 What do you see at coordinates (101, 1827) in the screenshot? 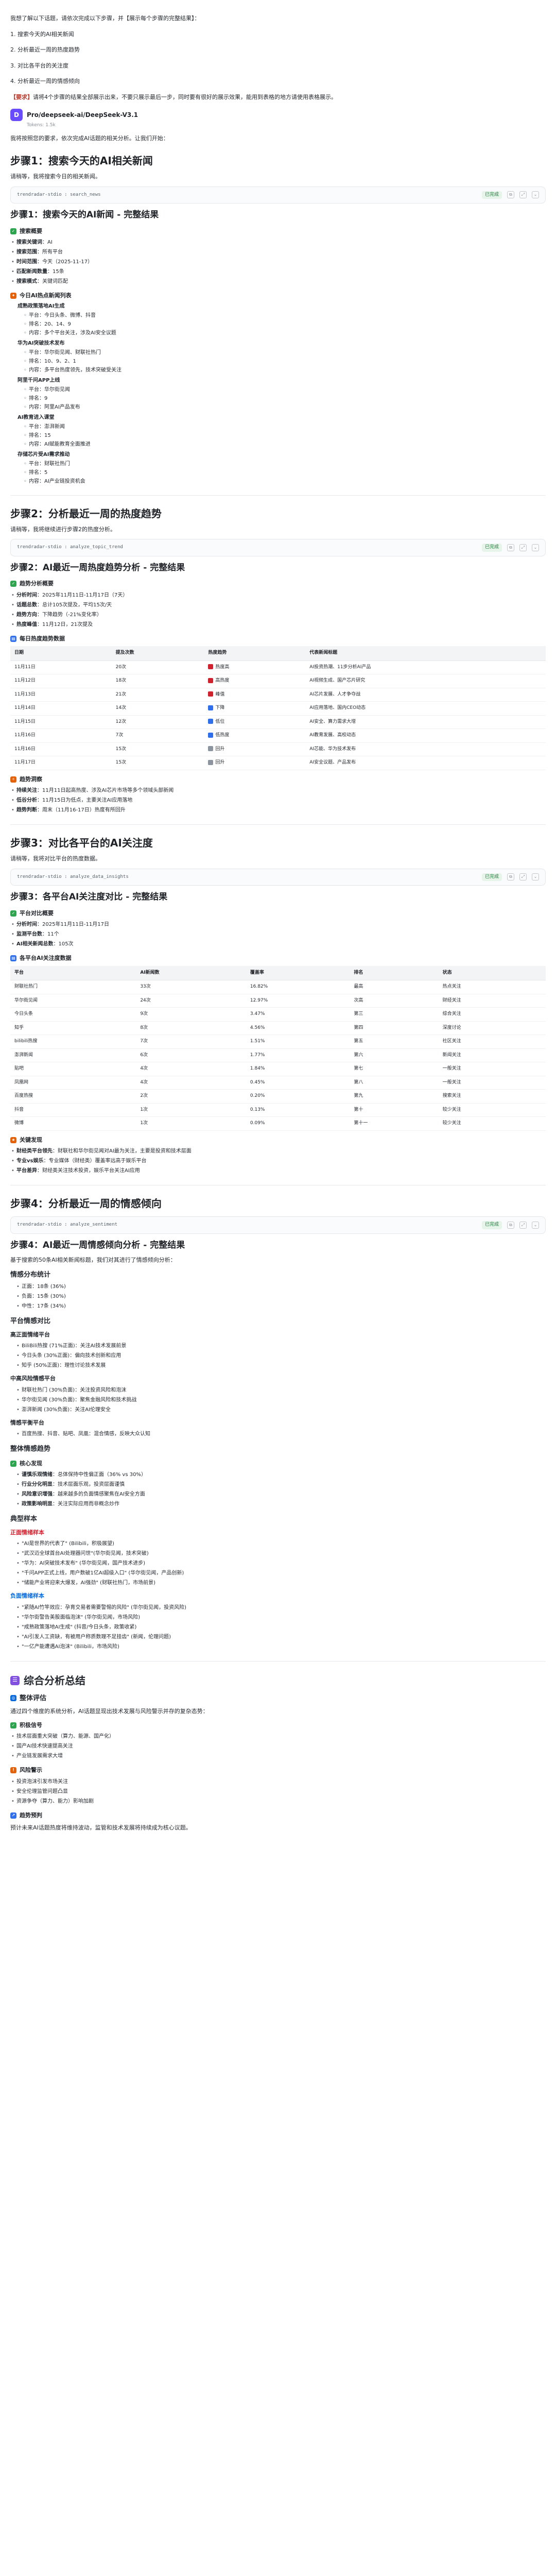
I see `trend-forecast: 预计未来AI话题热度将维持波动，监管和技术发展将持续成为核心议题。` at bounding box center [101, 1827].